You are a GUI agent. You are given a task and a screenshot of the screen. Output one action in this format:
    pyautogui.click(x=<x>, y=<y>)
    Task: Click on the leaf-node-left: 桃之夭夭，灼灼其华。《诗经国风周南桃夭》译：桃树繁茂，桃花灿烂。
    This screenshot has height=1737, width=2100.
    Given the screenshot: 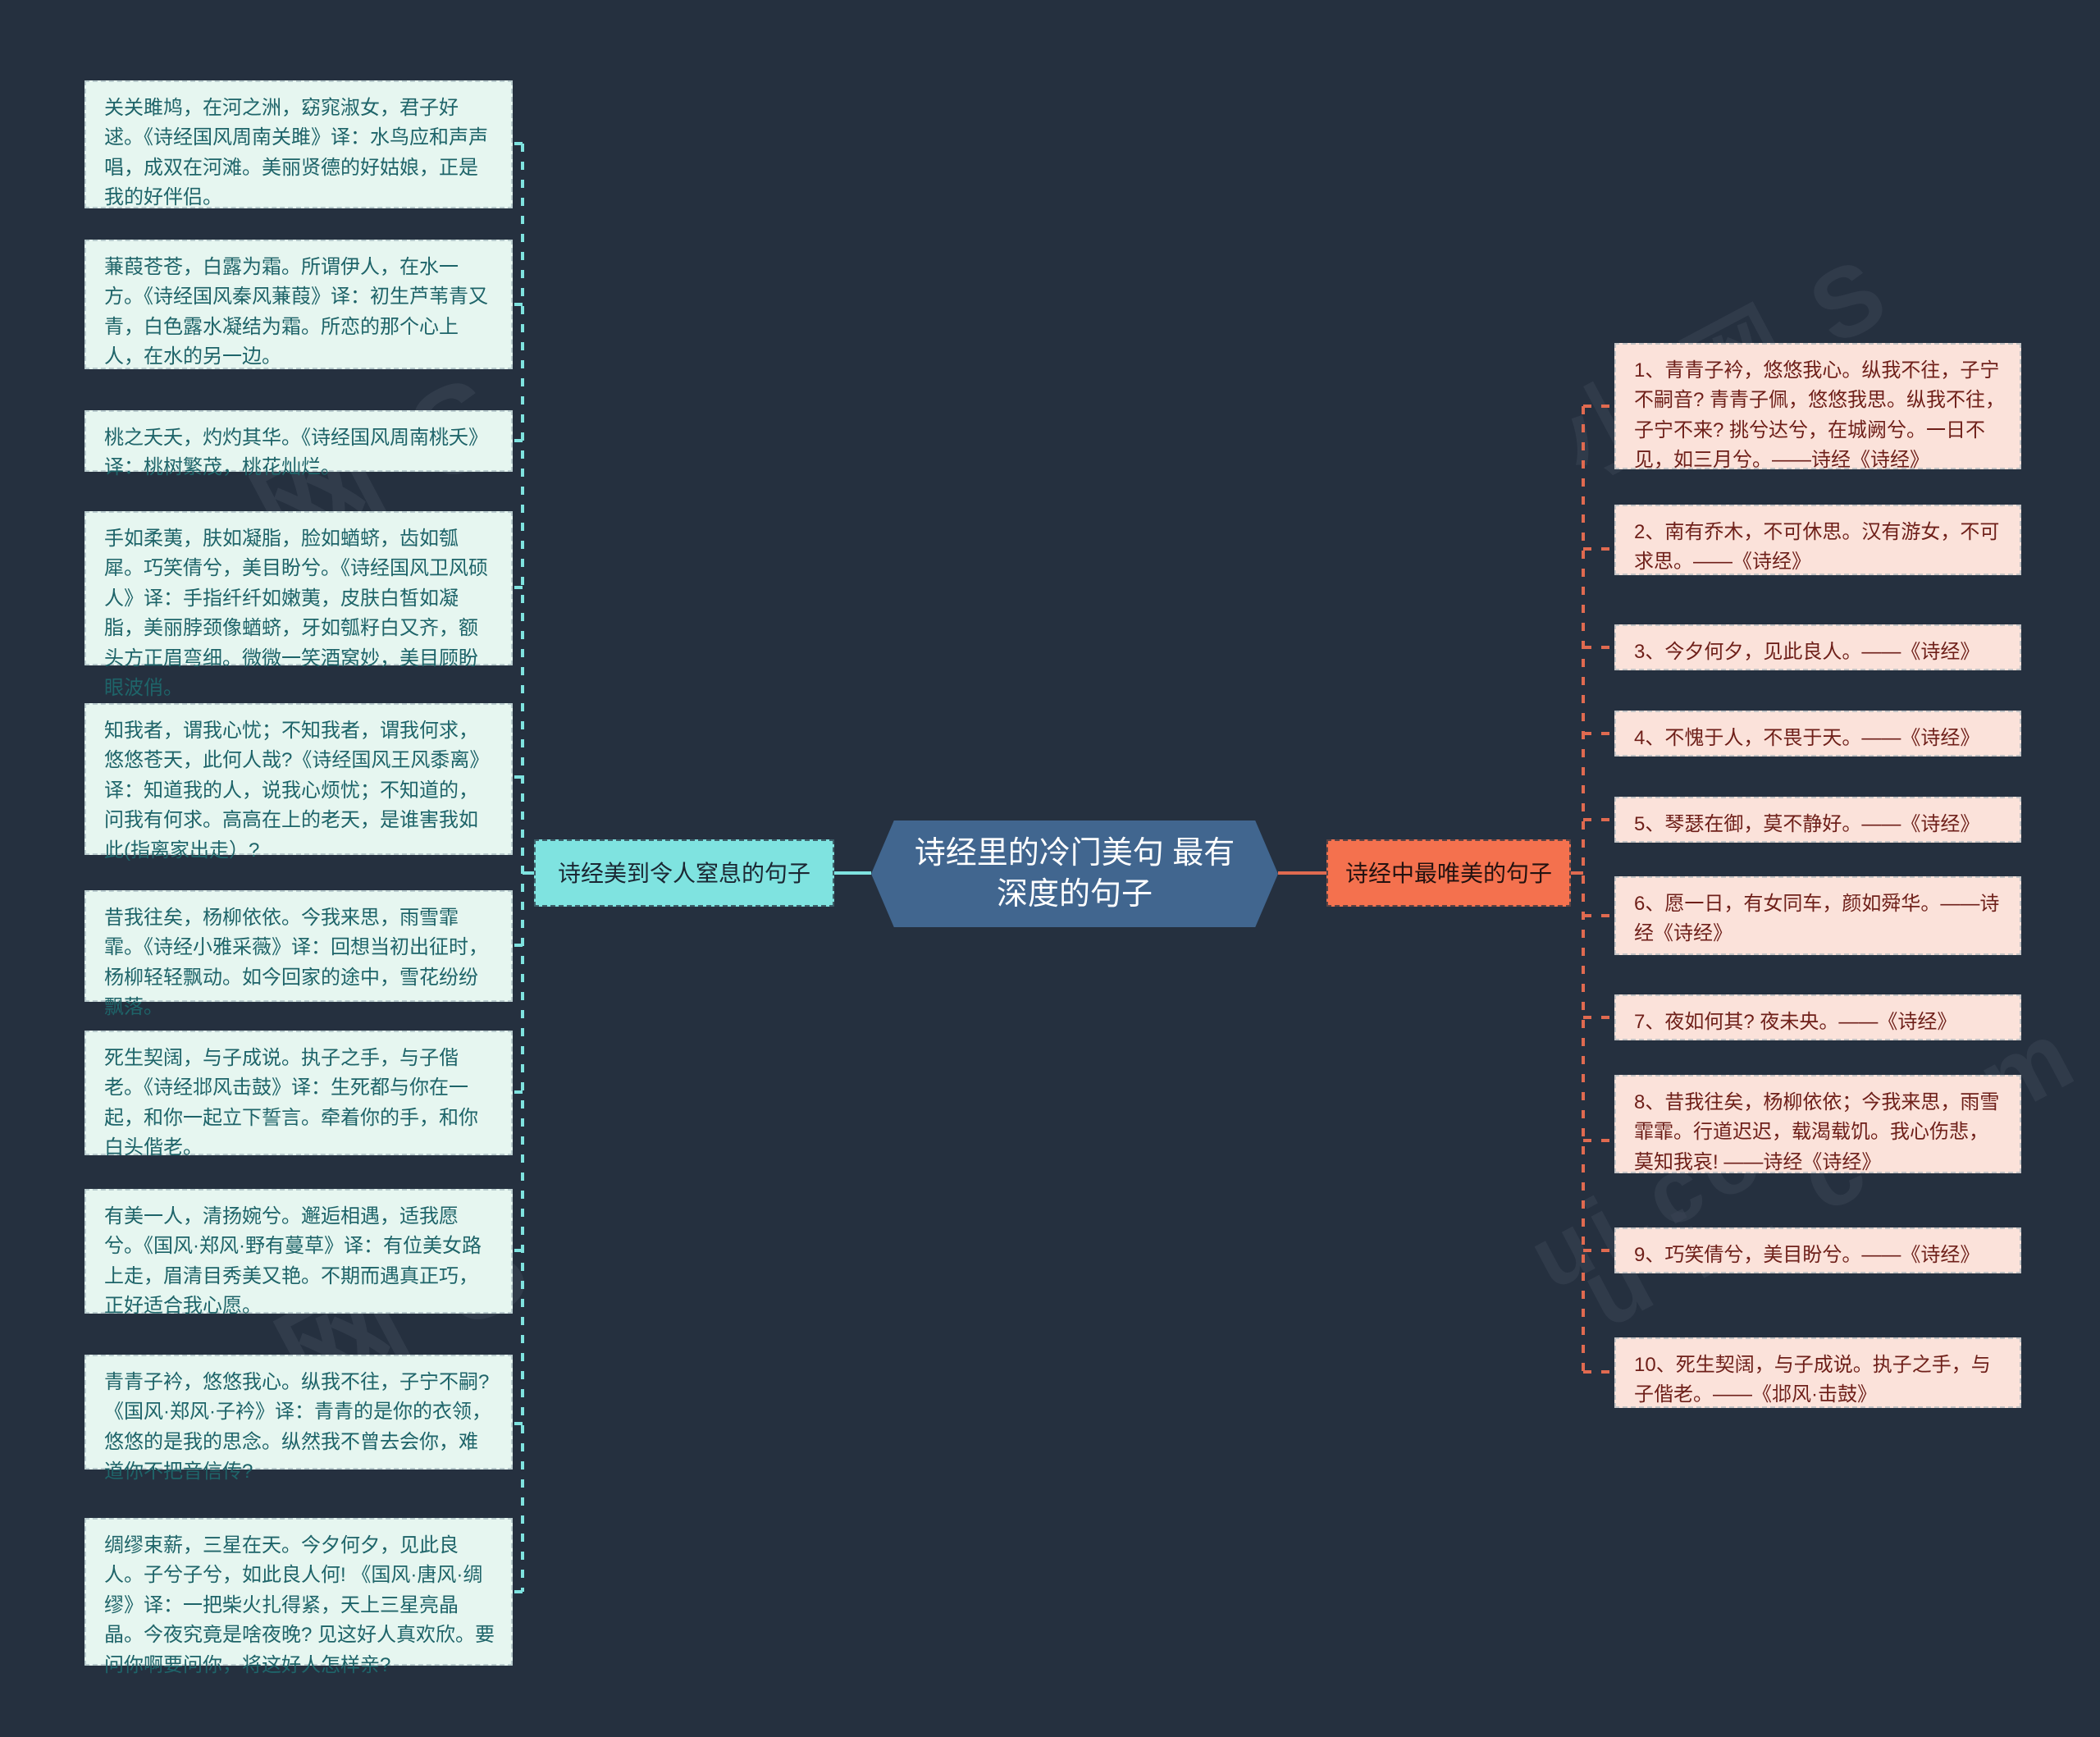 What is the action you would take?
    pyautogui.click(x=298, y=444)
    